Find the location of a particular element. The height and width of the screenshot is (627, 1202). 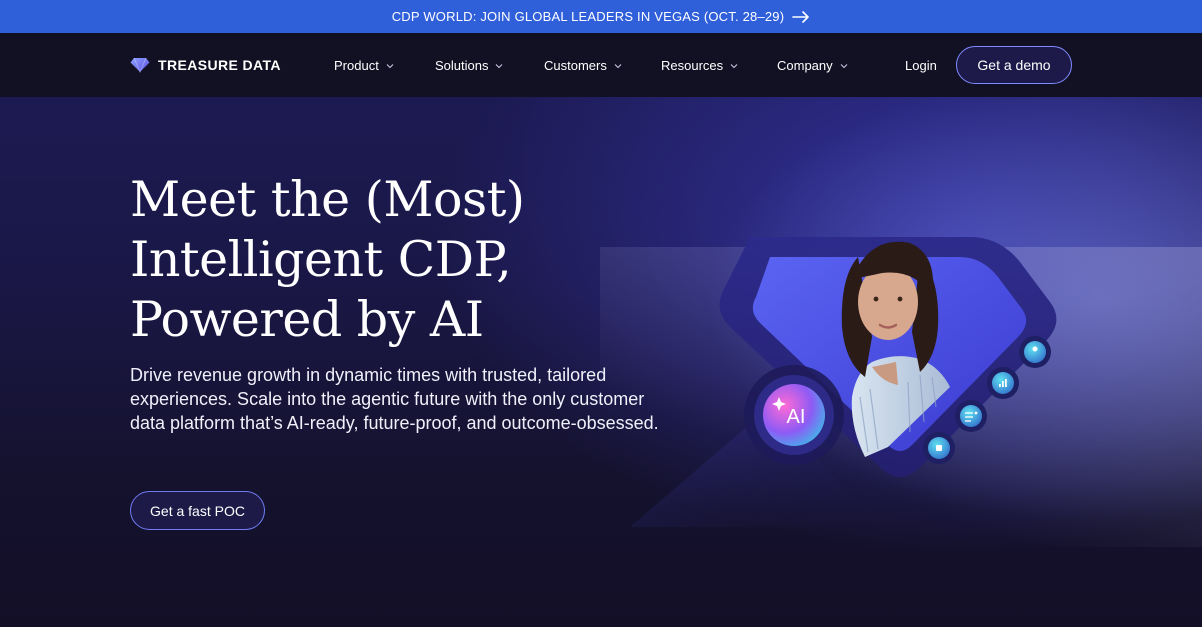

ai-badge: AI is located at coordinates (794, 415).